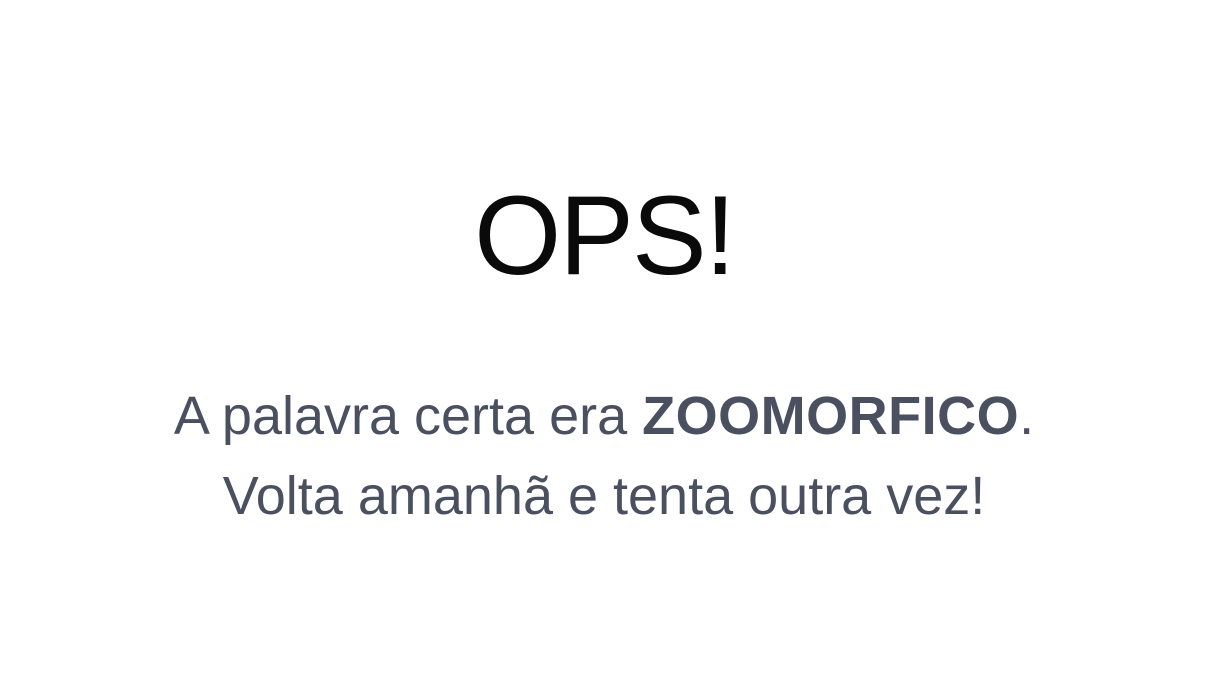 This screenshot has width=1208, height=696. Describe the element at coordinates (1027, 416) in the screenshot. I see `correct-word-suffix: .` at that location.